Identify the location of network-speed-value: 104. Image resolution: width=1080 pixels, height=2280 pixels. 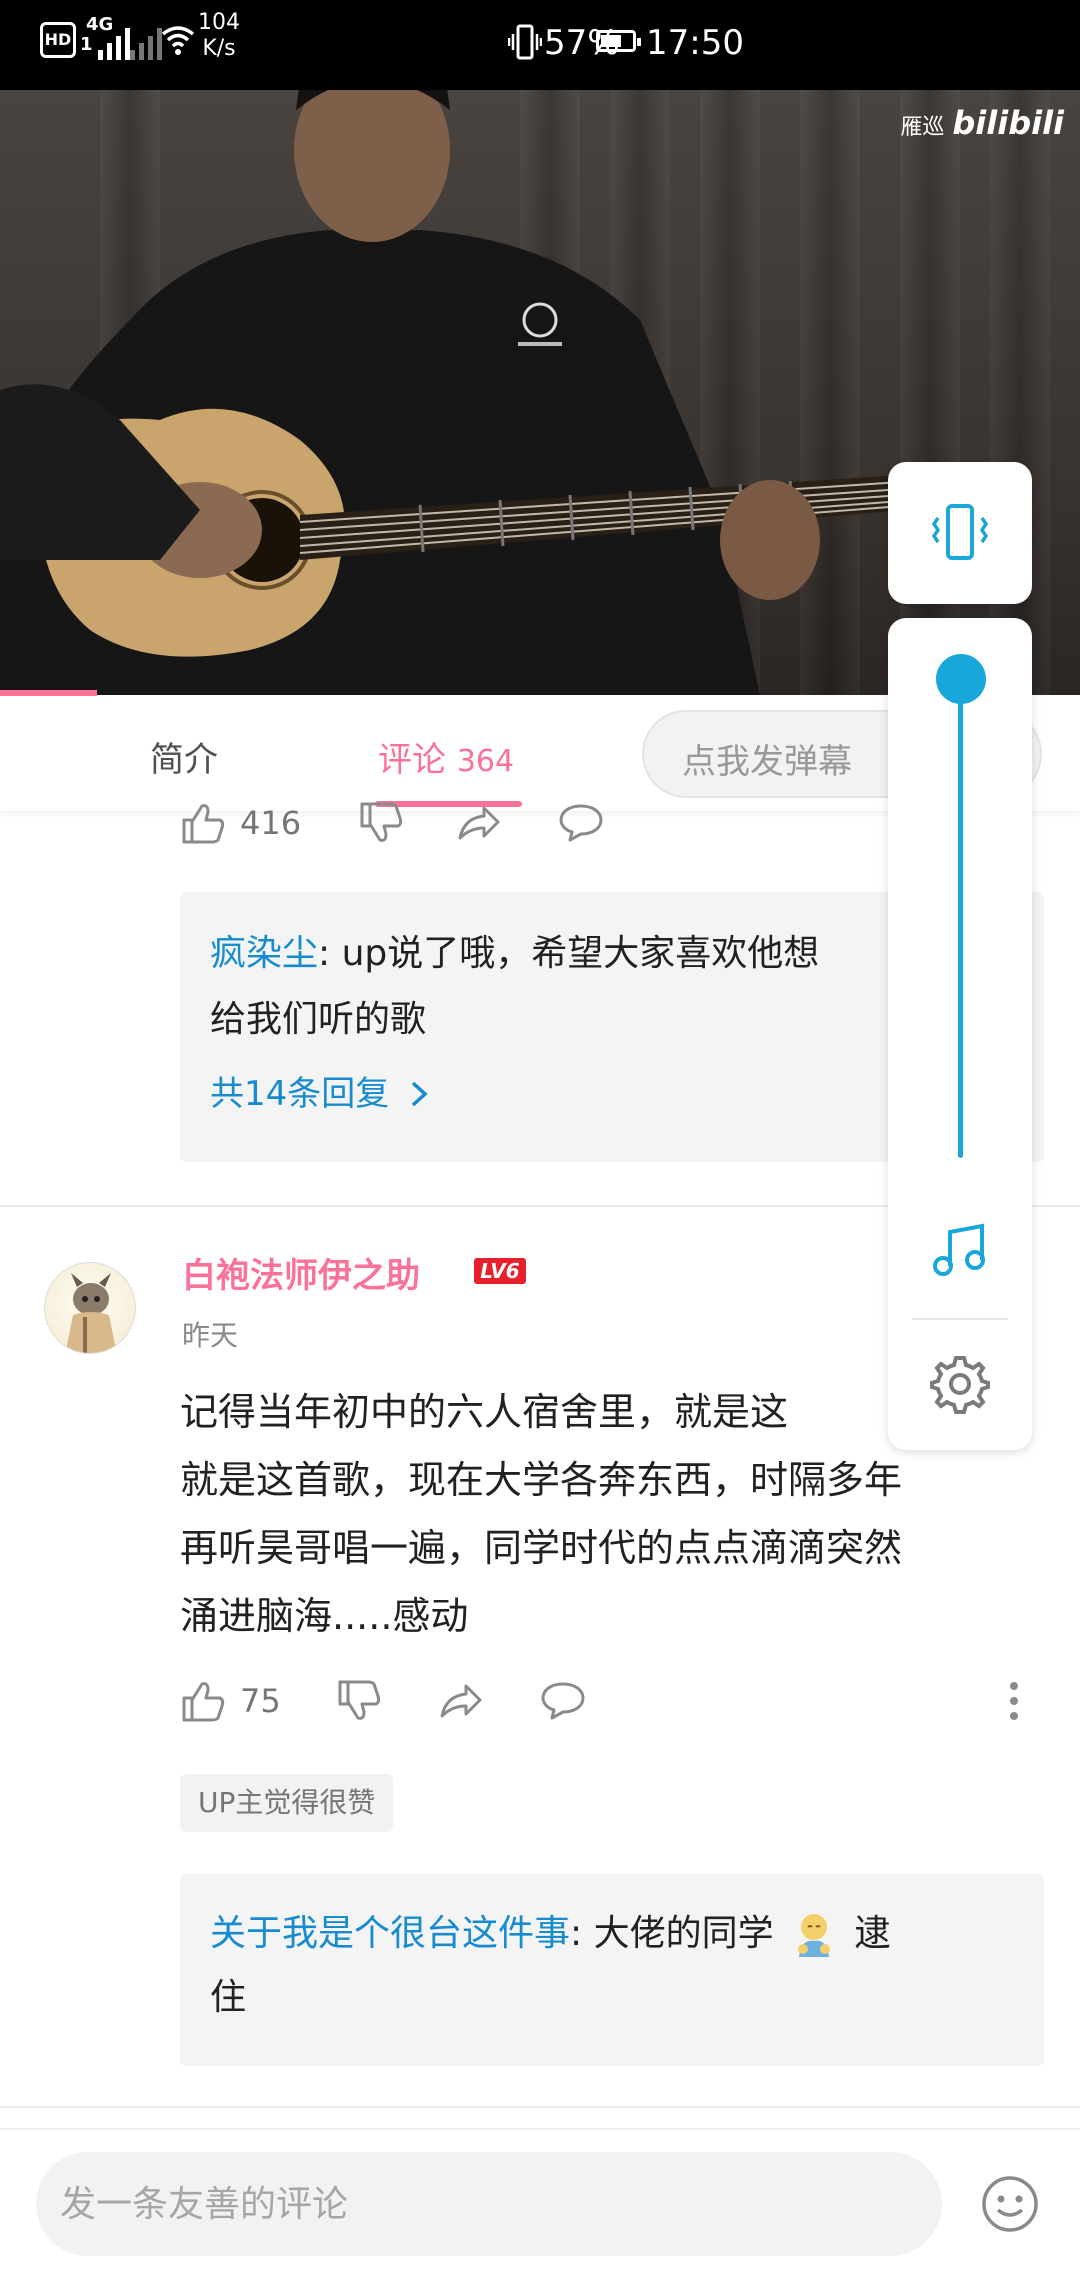
(219, 22).